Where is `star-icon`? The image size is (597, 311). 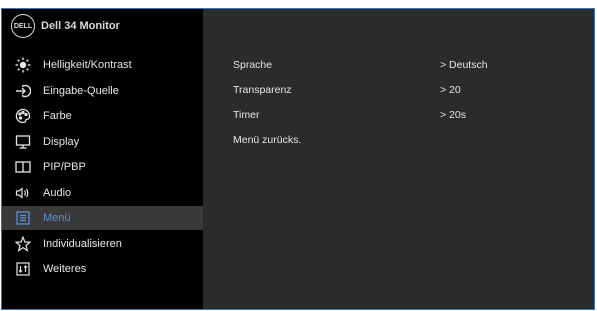
star-icon is located at coordinates (23, 244).